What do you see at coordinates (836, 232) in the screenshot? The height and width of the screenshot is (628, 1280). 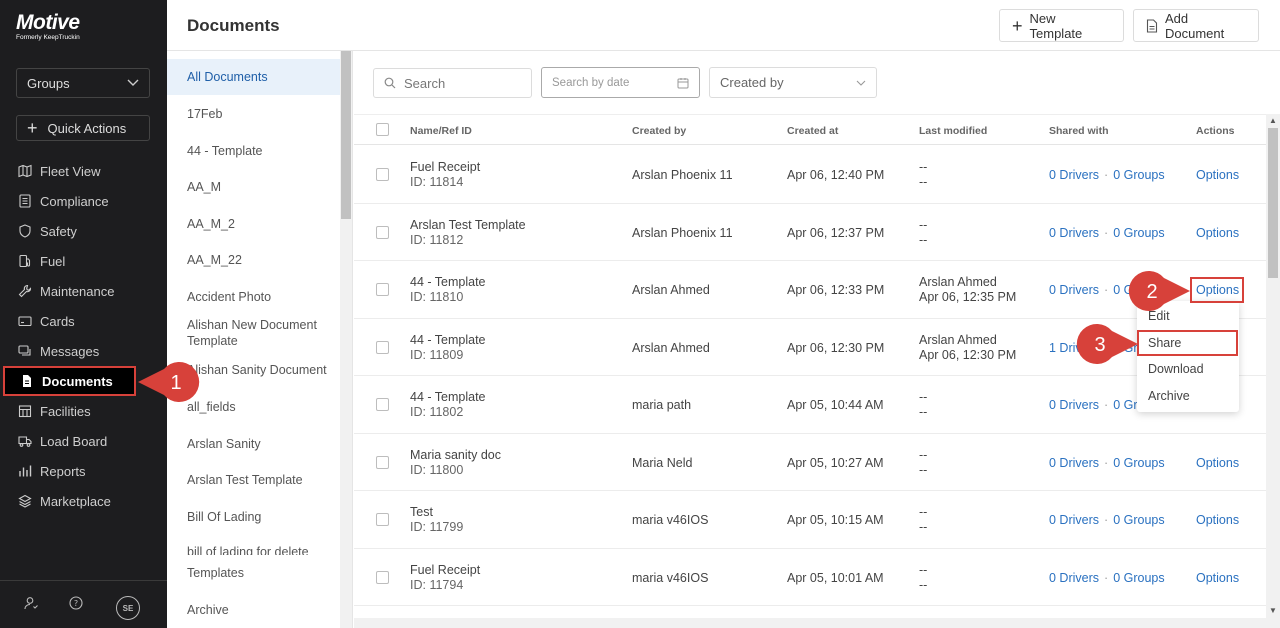 I see `created-at-cell: Apr 06, 12:37 PM` at bounding box center [836, 232].